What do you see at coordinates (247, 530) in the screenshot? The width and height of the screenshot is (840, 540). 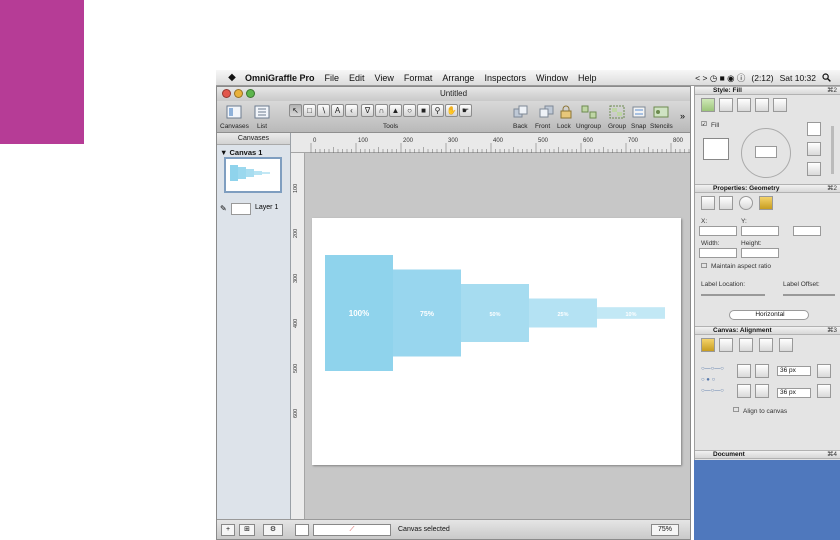 I see `add-layer-button: ⊞` at bounding box center [247, 530].